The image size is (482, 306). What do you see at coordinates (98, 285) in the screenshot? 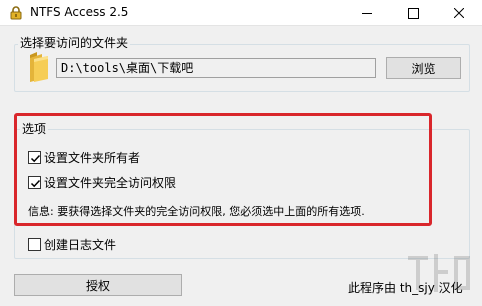
I see `grant-button: 授权` at bounding box center [98, 285].